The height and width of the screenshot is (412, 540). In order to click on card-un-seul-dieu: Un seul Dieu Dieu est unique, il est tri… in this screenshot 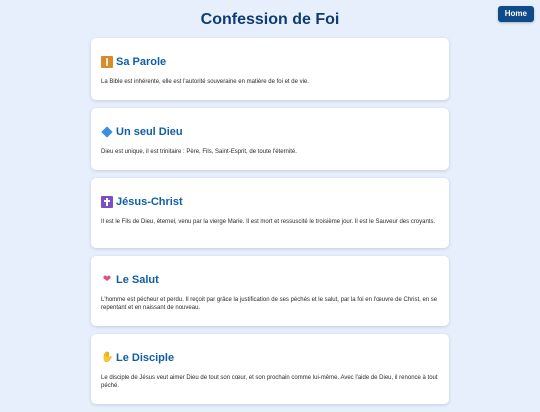, I will do `click(270, 139)`.